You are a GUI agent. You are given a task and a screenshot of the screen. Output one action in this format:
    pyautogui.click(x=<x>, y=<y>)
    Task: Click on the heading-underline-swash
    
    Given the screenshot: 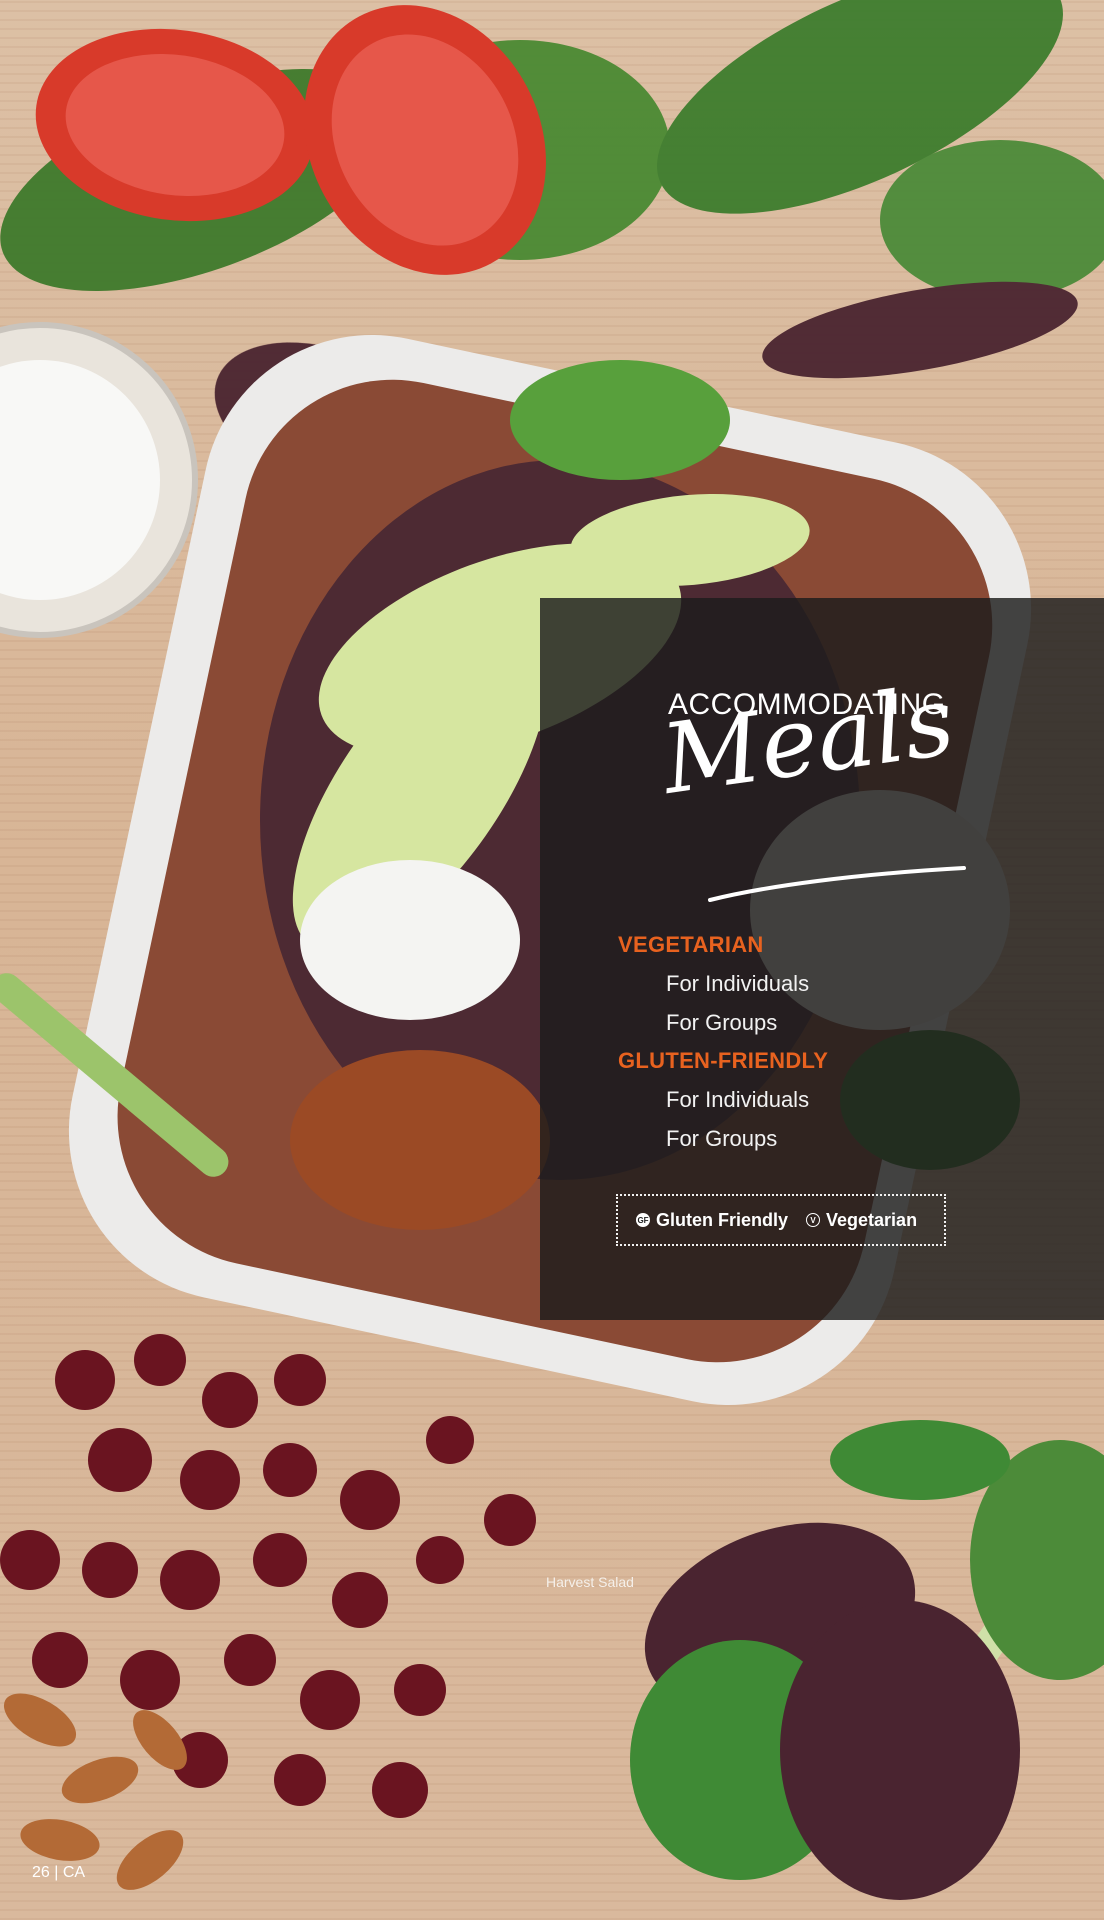 What is the action you would take?
    pyautogui.click(x=837, y=884)
    